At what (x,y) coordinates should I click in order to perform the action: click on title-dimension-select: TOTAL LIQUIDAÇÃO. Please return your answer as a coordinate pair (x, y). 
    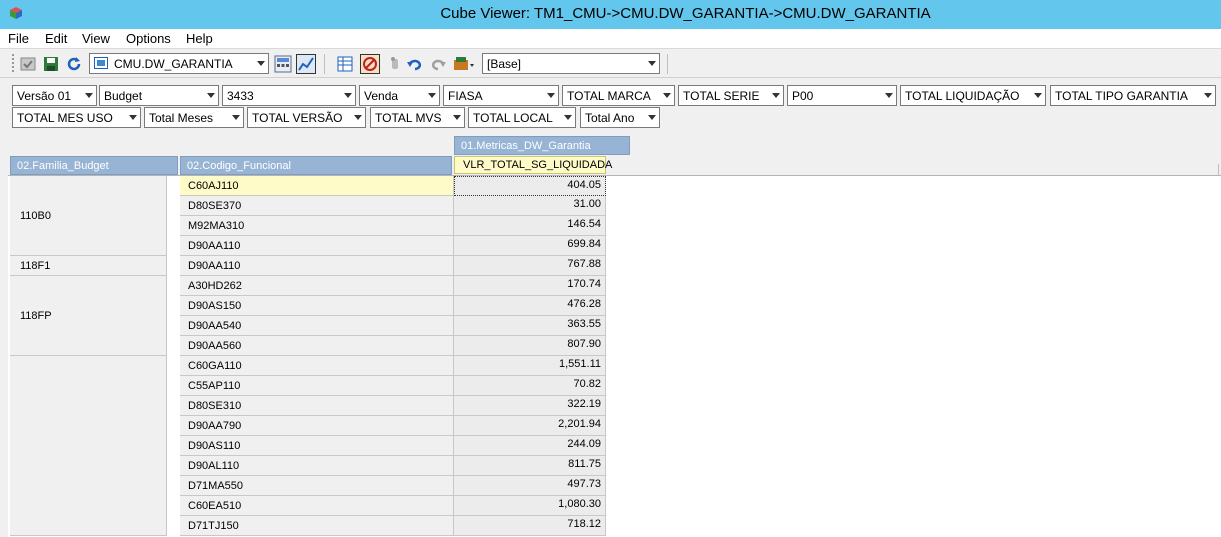
    Looking at the image, I should click on (973, 95).